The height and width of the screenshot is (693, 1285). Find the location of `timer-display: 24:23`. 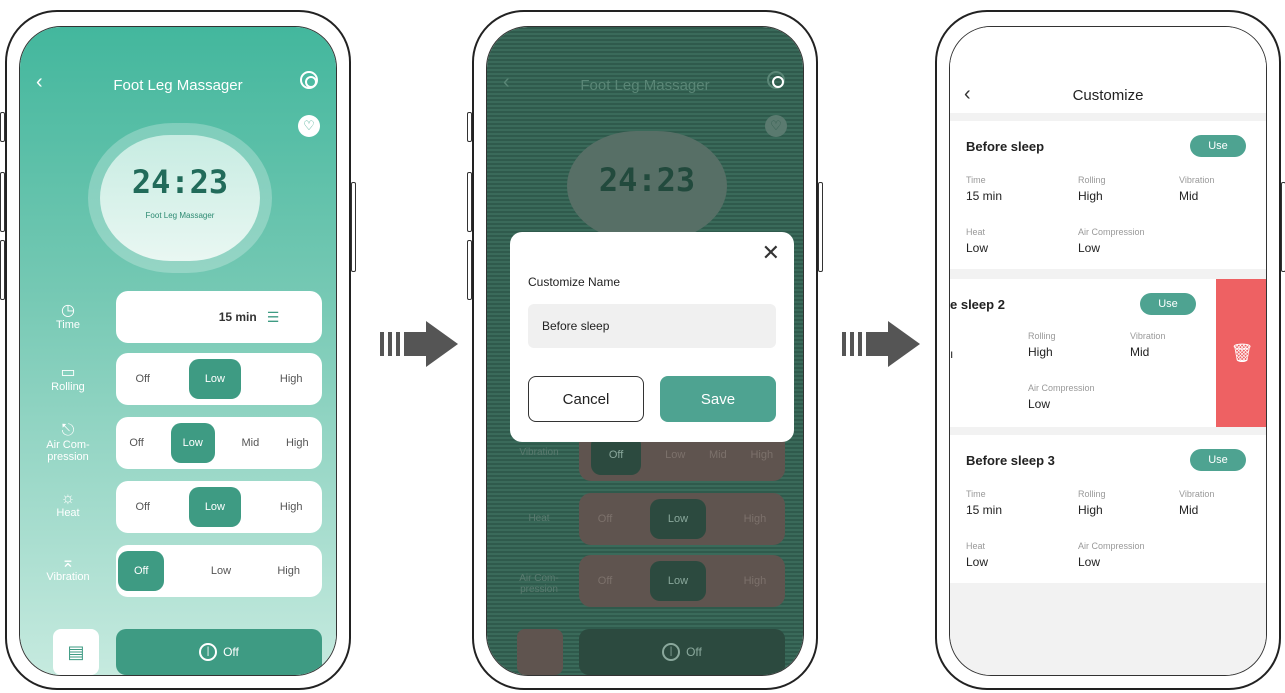

timer-display: 24:23 is located at coordinates (647, 186).